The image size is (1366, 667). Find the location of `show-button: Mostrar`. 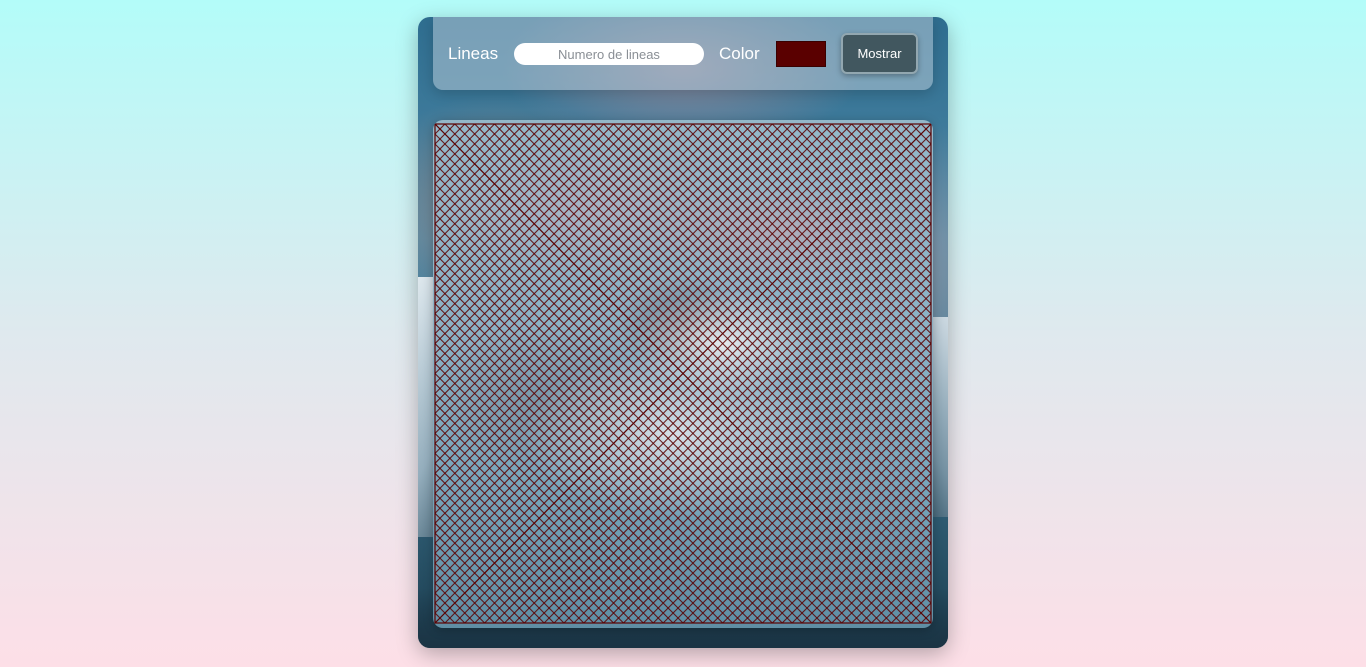

show-button: Mostrar is located at coordinates (879, 53).